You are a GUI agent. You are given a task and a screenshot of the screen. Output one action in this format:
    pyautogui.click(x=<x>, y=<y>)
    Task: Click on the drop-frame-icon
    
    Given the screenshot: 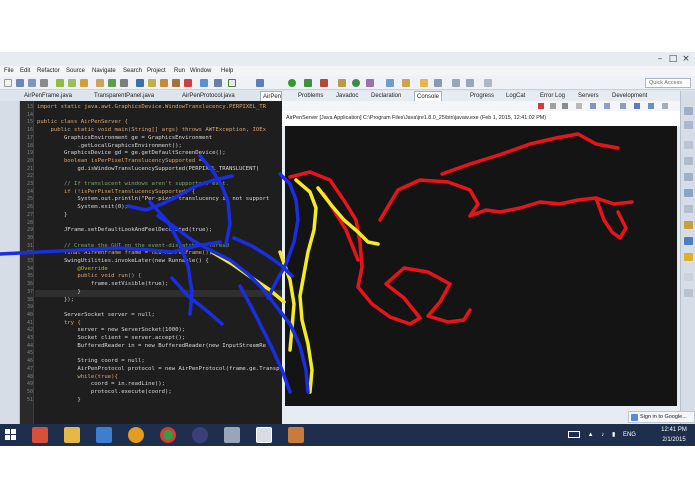 What is the action you would take?
    pyautogui.click(x=204, y=83)
    